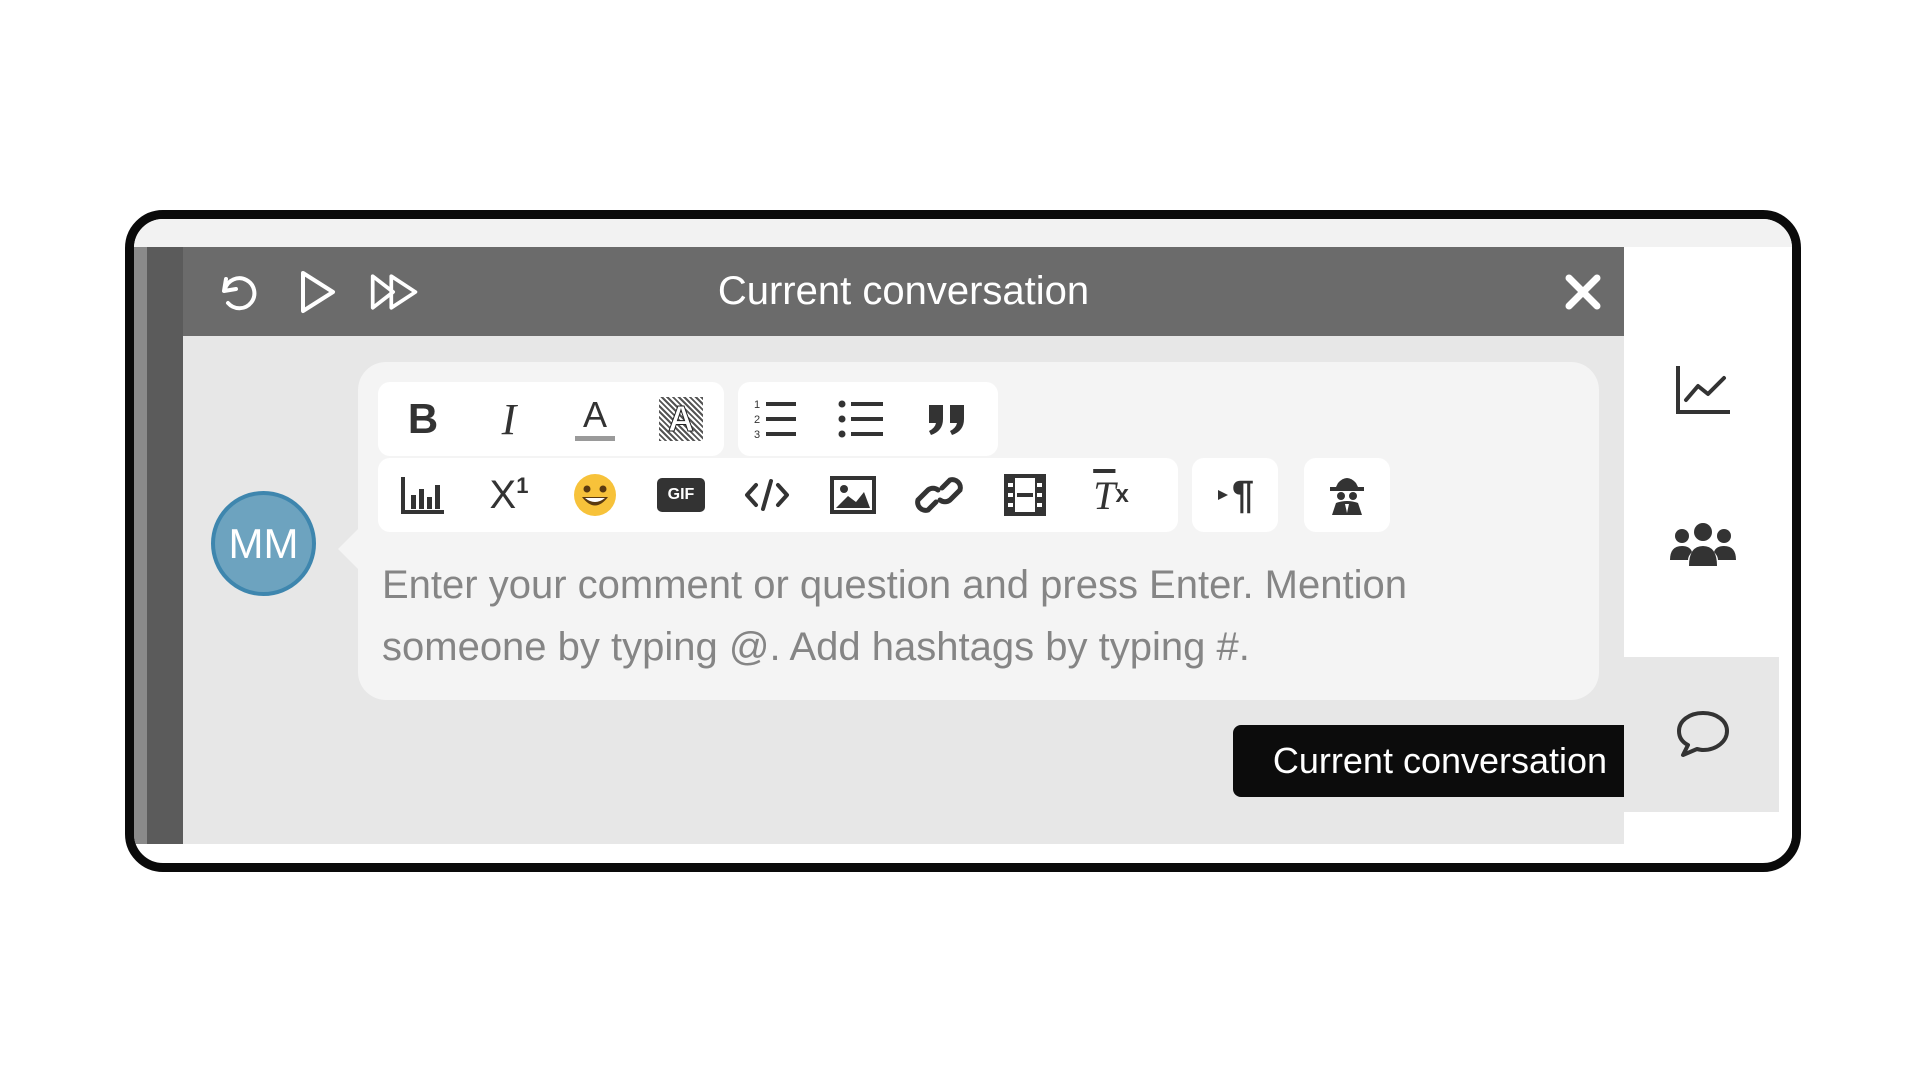  I want to click on paragraph-glyph: ¶, so click(1243, 494).